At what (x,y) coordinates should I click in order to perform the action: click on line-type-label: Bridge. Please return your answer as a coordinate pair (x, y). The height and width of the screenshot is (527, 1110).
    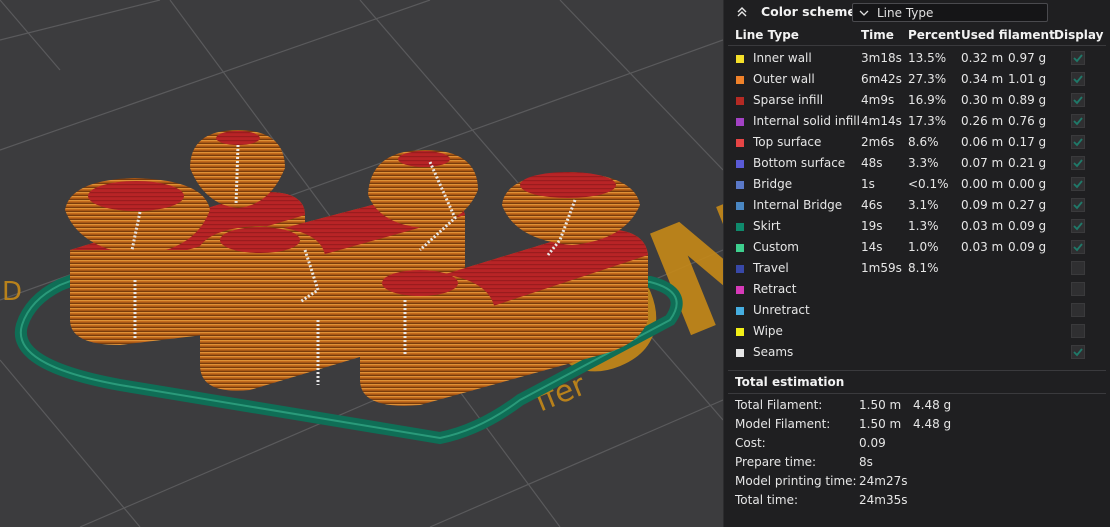
    Looking at the image, I should click on (773, 184).